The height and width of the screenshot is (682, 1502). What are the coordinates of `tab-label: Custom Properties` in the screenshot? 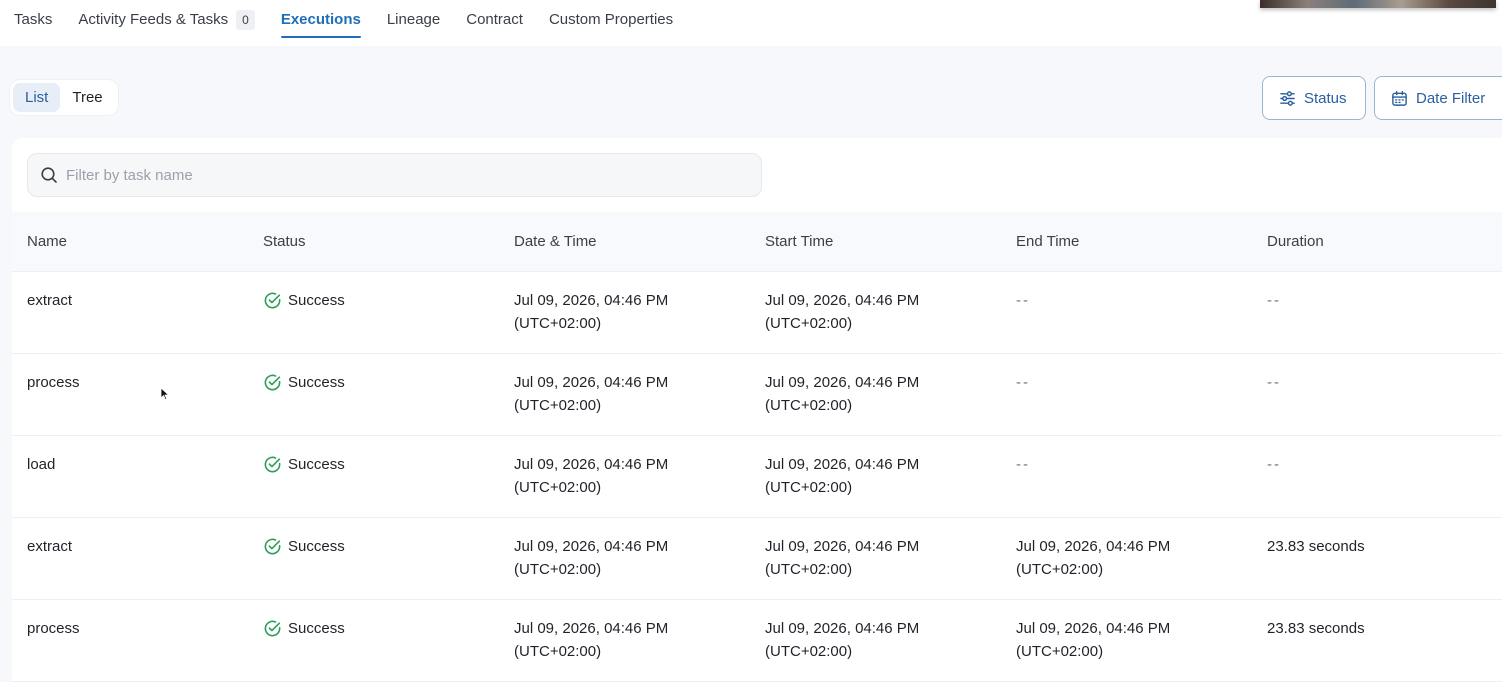 It's located at (611, 19).